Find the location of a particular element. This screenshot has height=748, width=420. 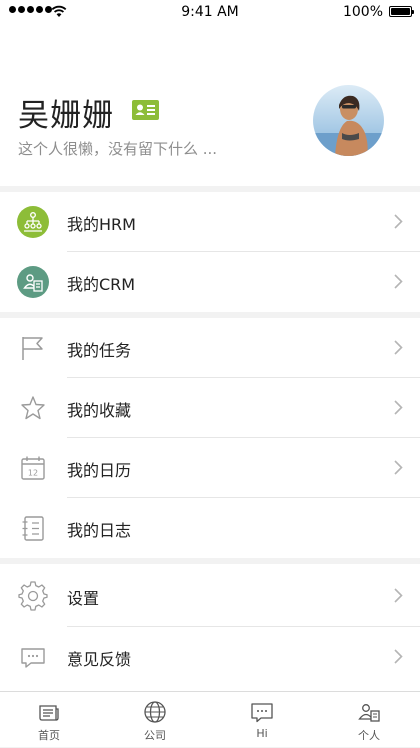

id-card-icon is located at coordinates (145, 110).